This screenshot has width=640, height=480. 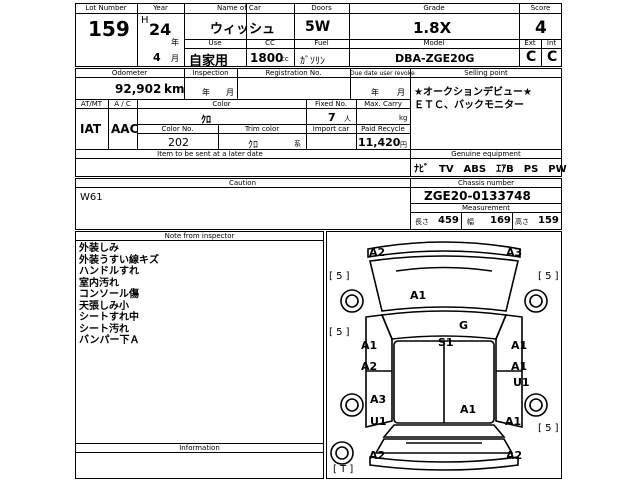 What do you see at coordinates (432, 28) in the screenshot?
I see `grade-value: 1.8X` at bounding box center [432, 28].